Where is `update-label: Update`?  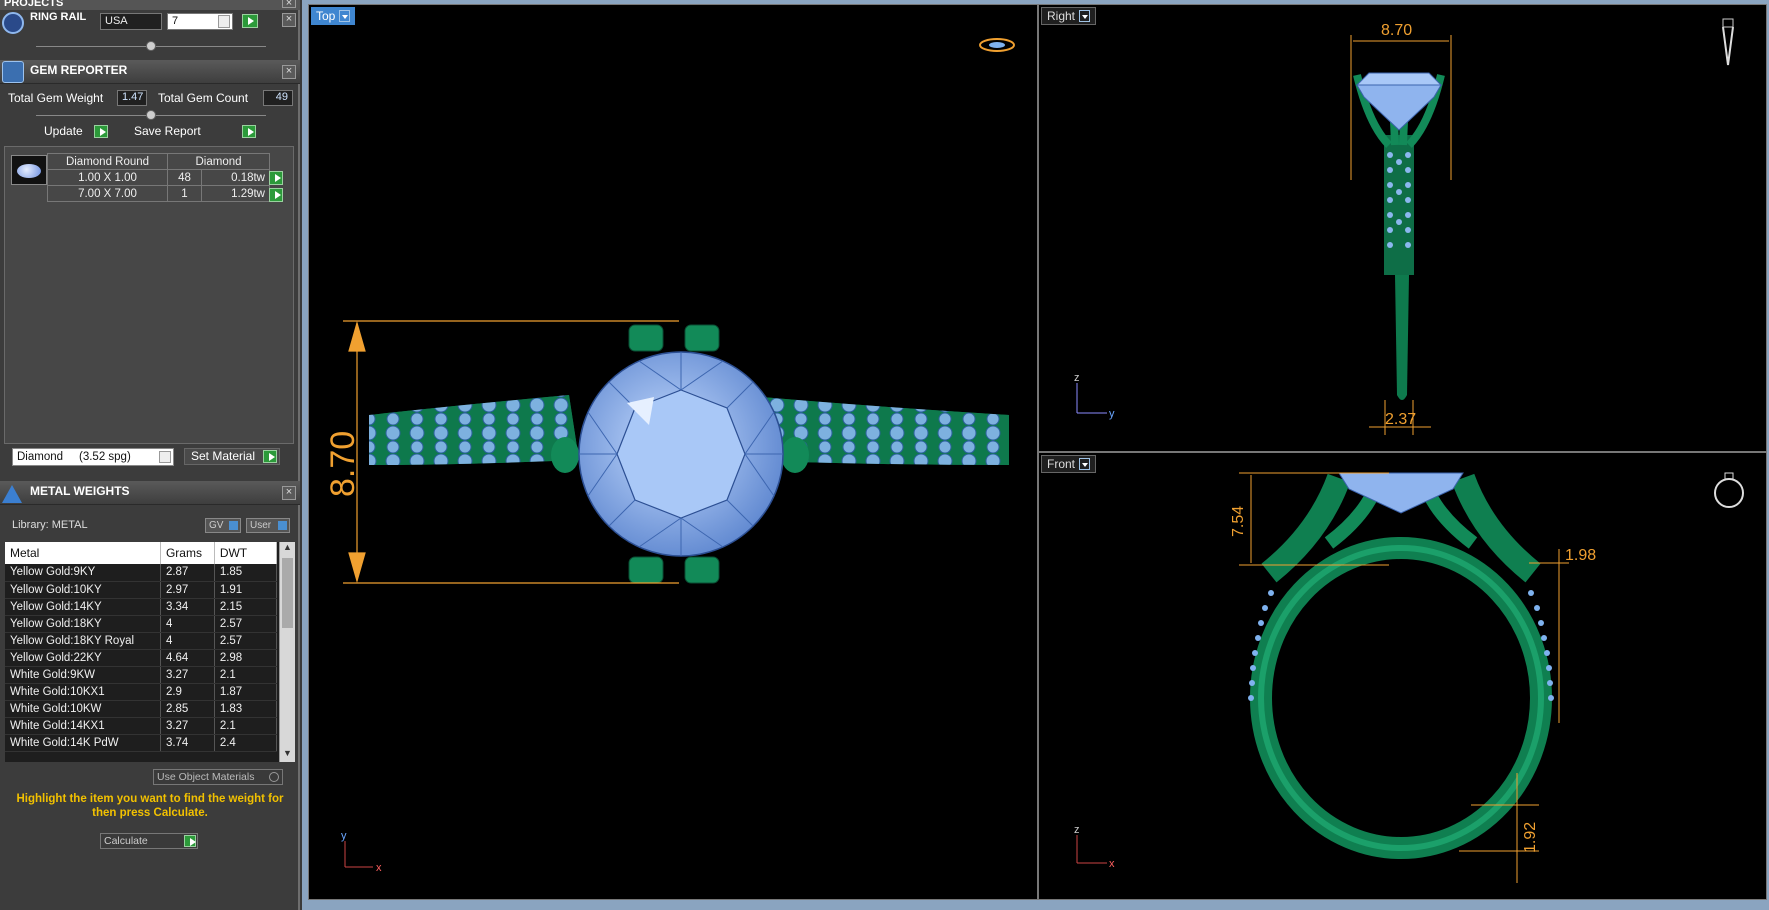 update-label: Update is located at coordinates (63, 131).